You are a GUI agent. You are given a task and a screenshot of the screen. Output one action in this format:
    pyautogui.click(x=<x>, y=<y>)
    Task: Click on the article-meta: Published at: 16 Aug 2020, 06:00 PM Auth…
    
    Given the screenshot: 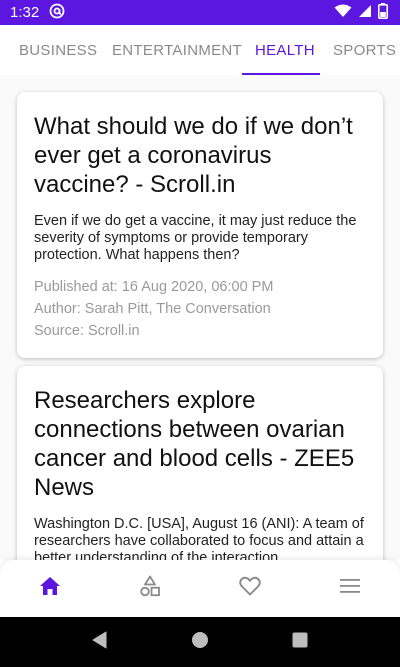 What is the action you would take?
    pyautogui.click(x=200, y=309)
    